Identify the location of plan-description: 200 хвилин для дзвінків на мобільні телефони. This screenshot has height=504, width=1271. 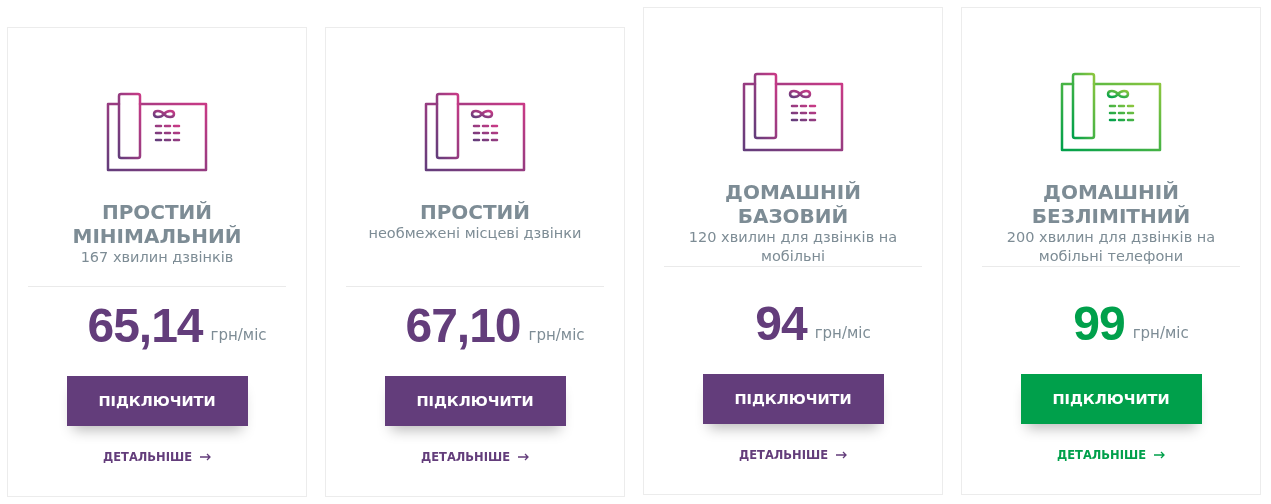
(1111, 247).